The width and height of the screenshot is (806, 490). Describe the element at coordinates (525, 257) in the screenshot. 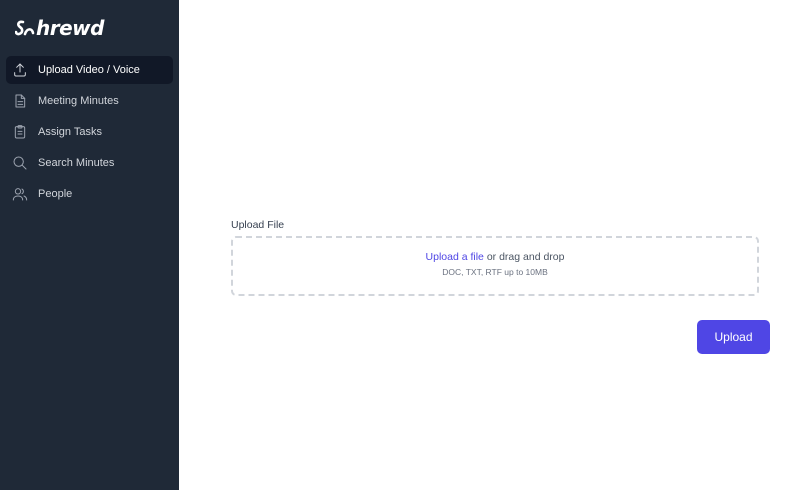

I see `drag-drop-text: or drag and drop` at that location.